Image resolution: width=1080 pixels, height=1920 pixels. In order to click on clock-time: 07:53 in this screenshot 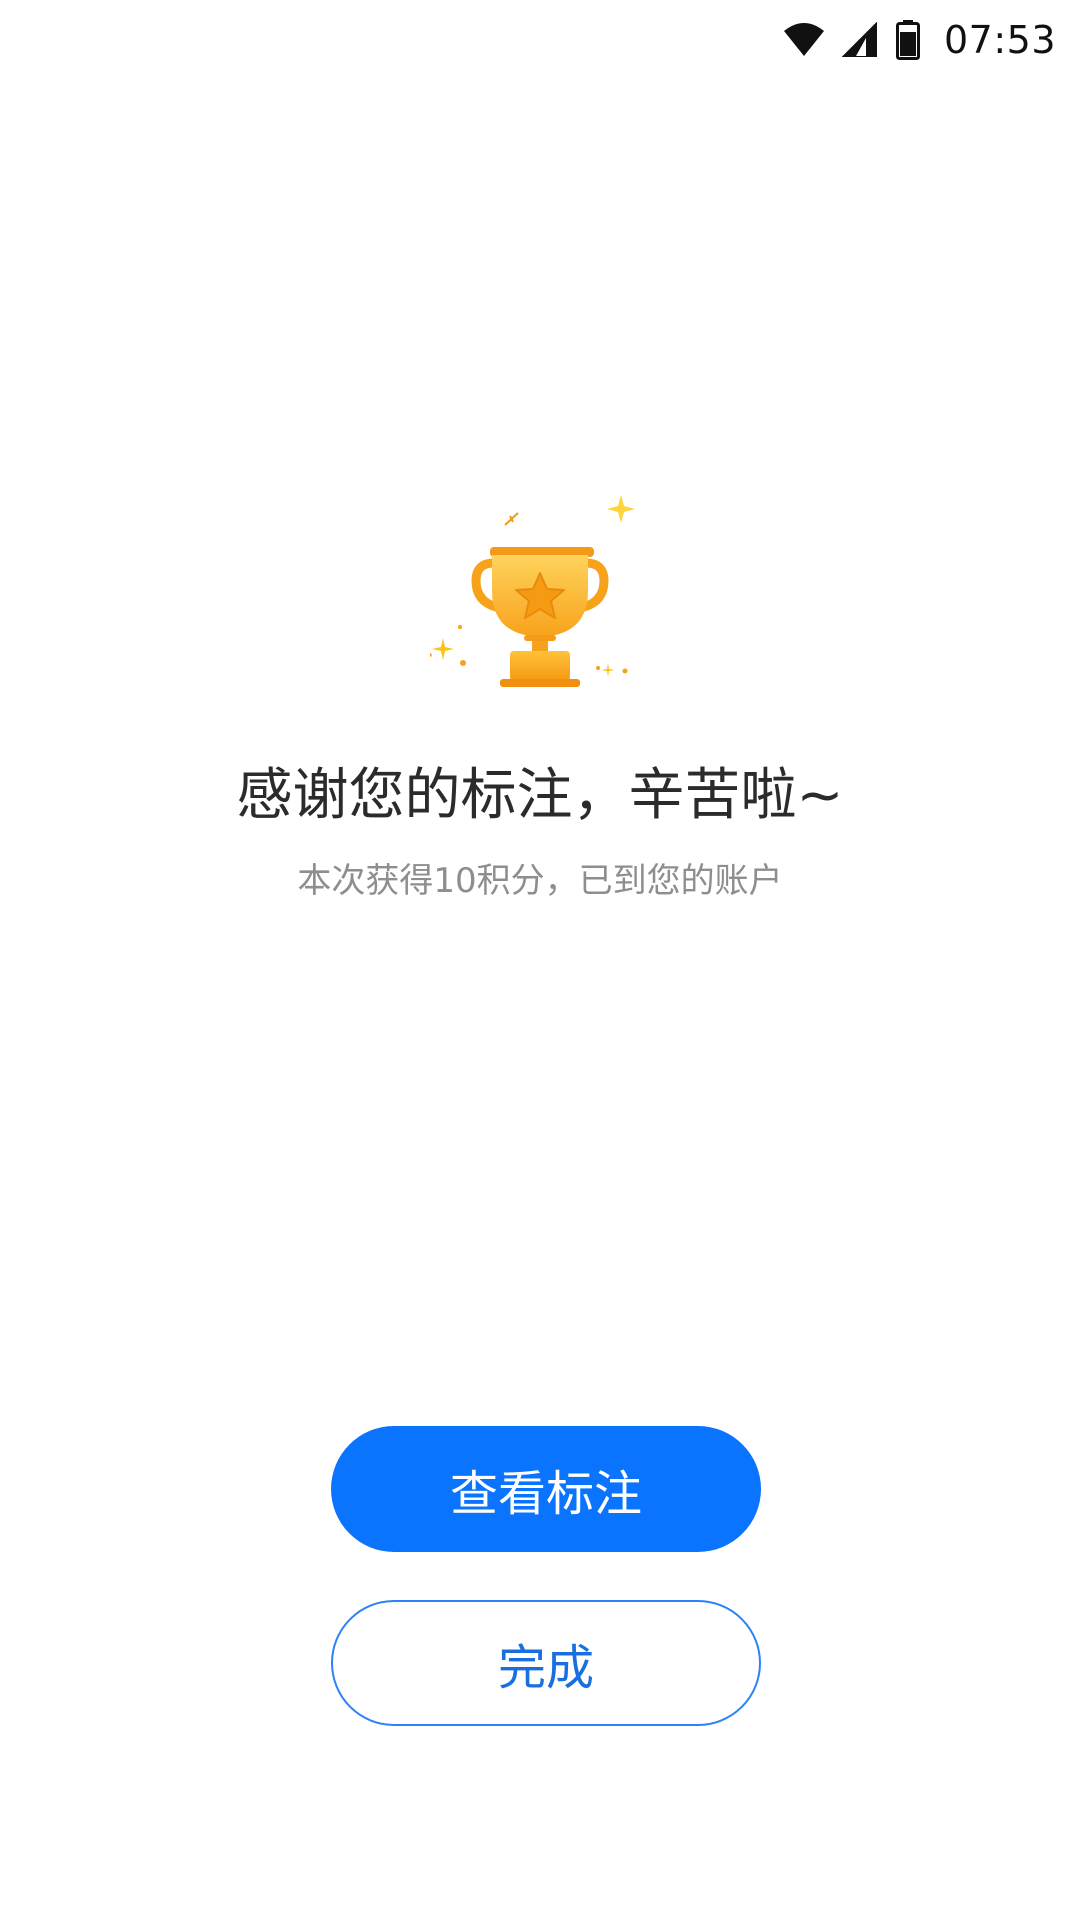, I will do `click(999, 40)`.